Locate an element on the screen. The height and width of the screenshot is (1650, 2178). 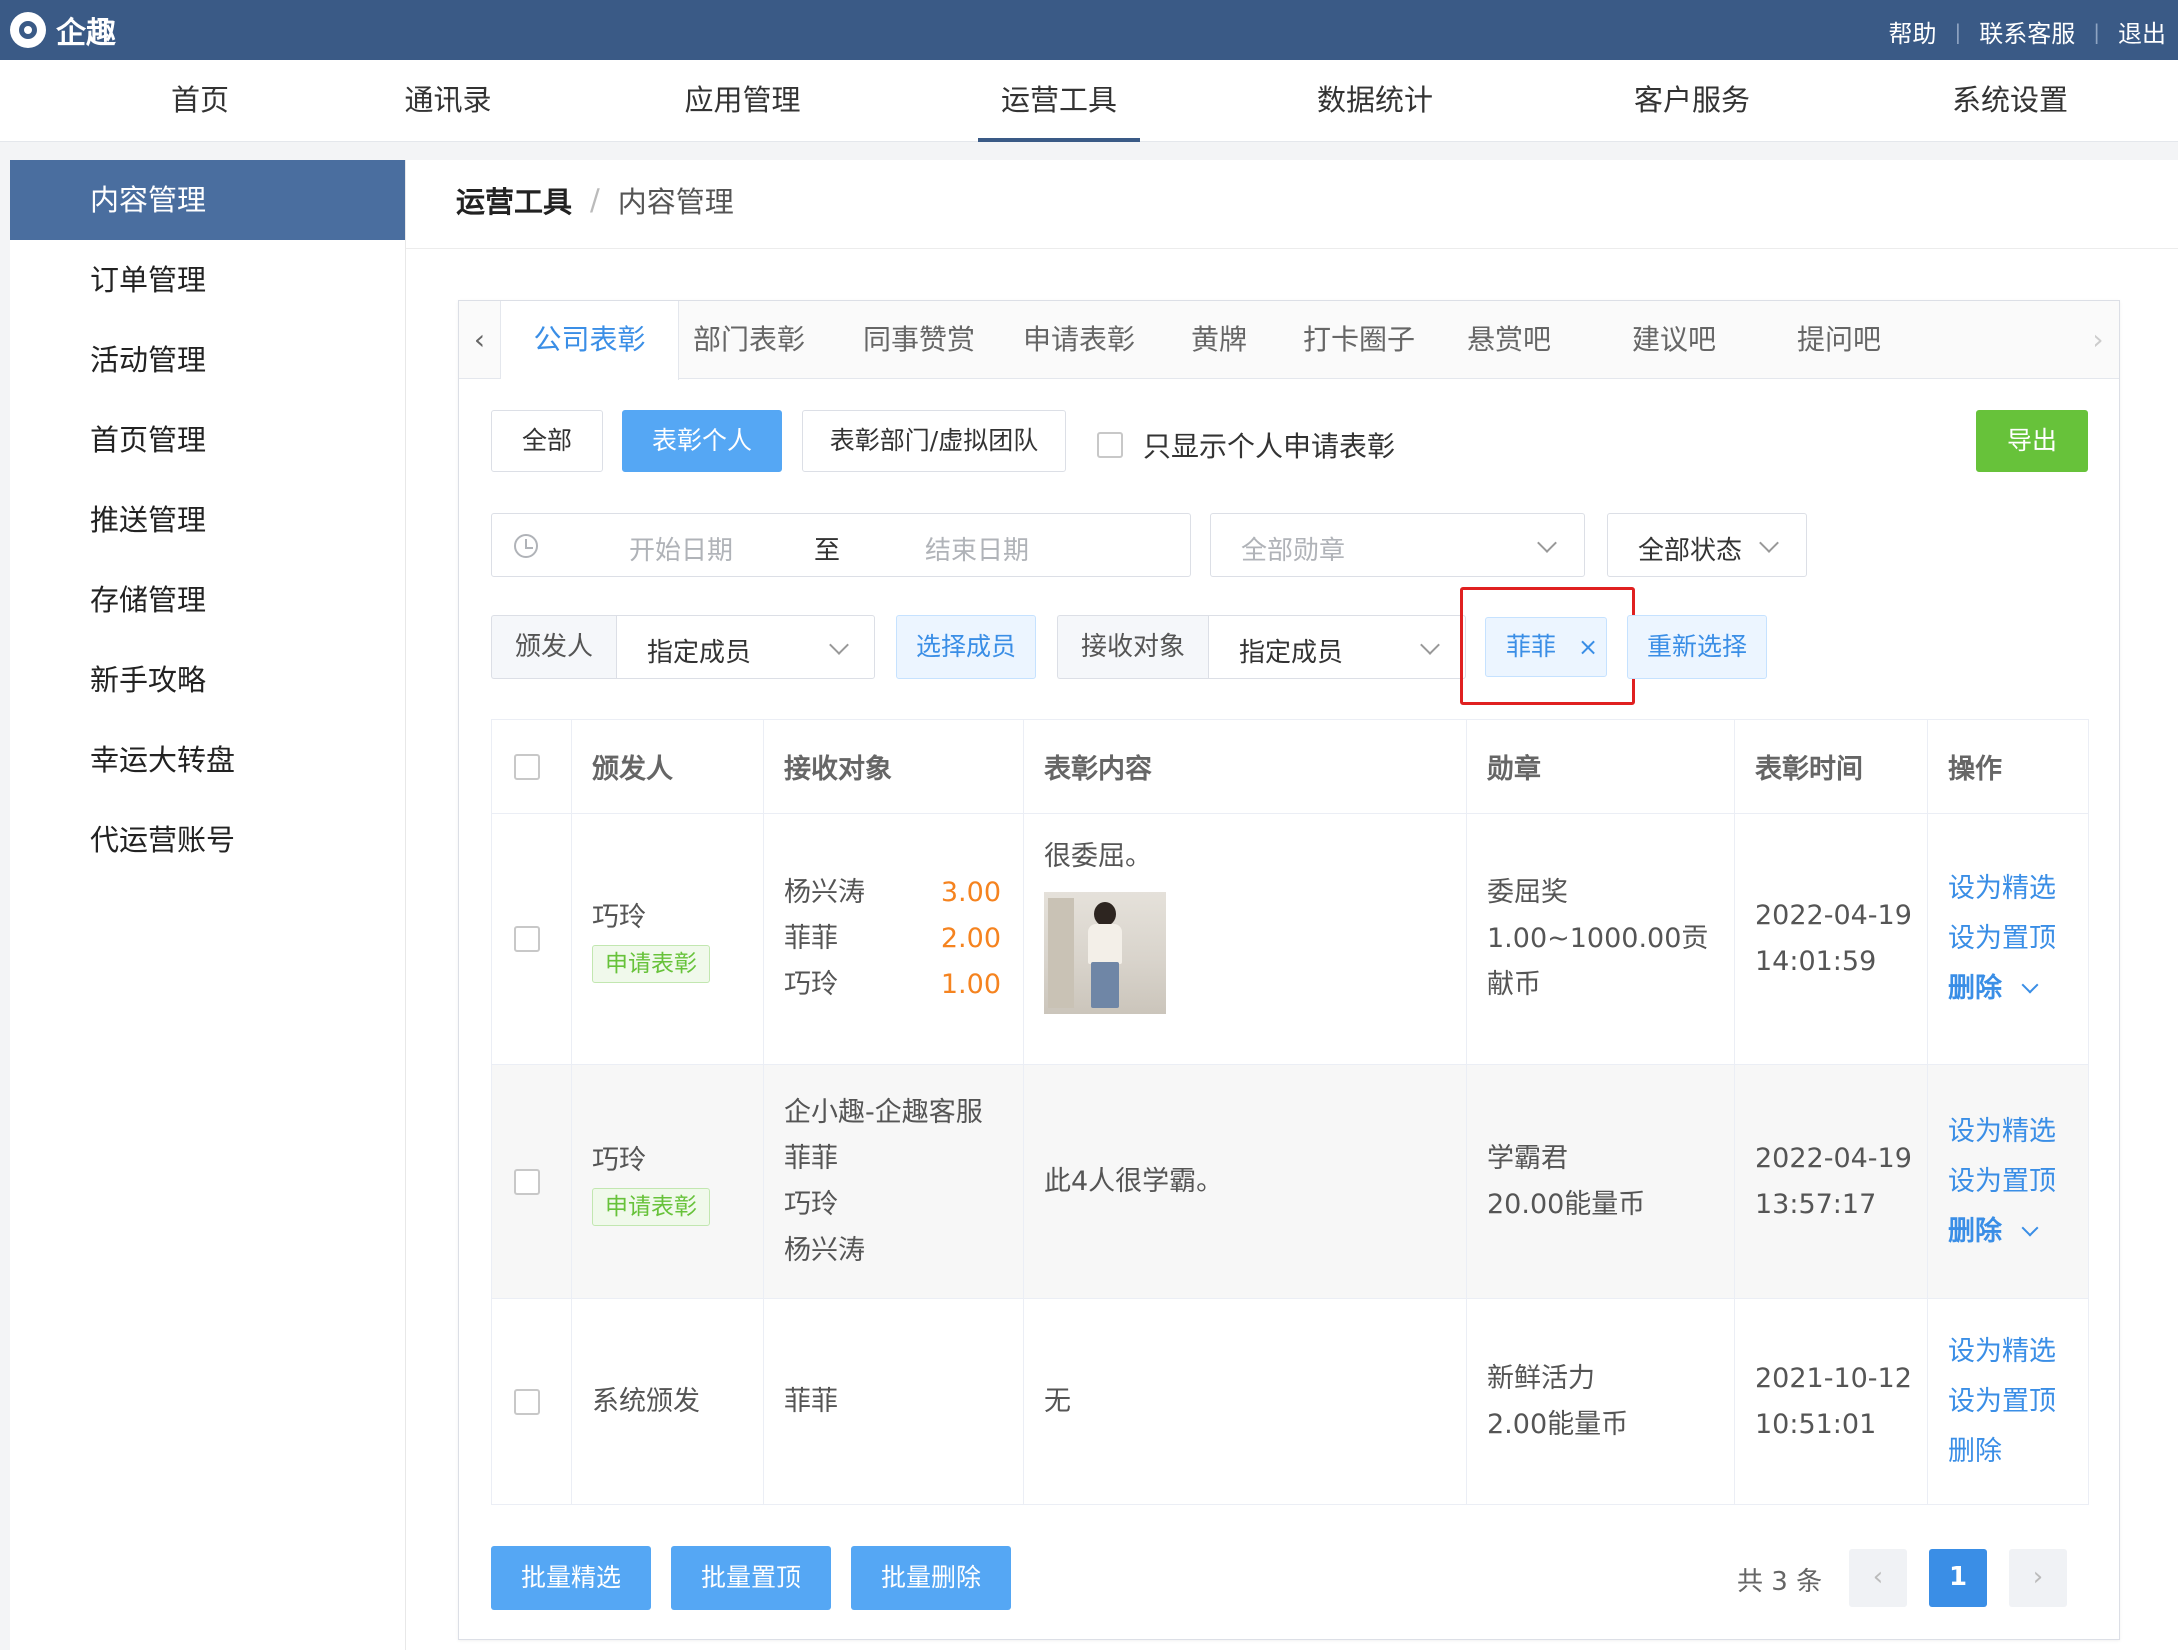
tab-suggestions: 建议吧 is located at coordinates (1674, 340).